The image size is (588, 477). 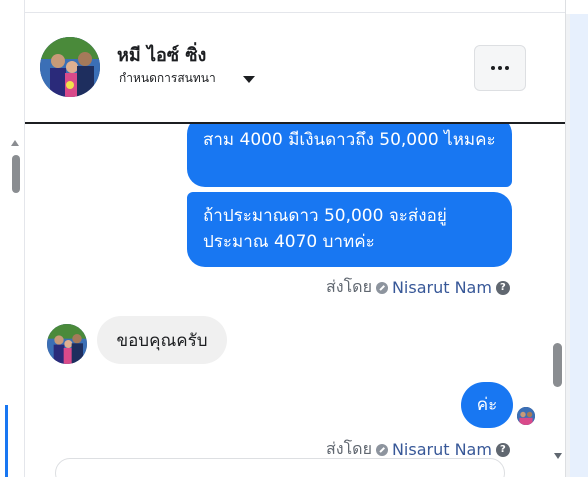 I want to click on sent-by-text: ส่งโดย, so click(x=349, y=286).